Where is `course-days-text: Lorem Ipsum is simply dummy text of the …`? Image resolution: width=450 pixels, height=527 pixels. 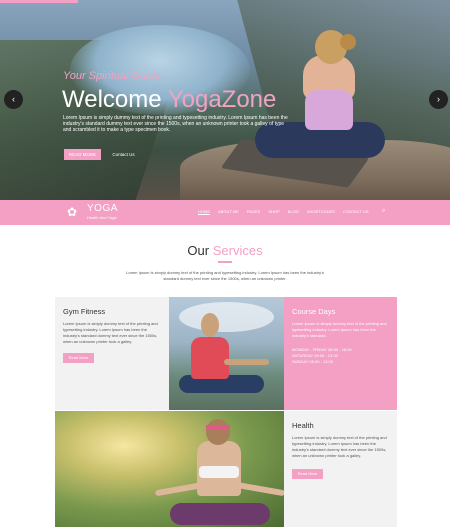
course-days-text: Lorem Ipsum is simply dummy text of the … is located at coordinates (339, 329).